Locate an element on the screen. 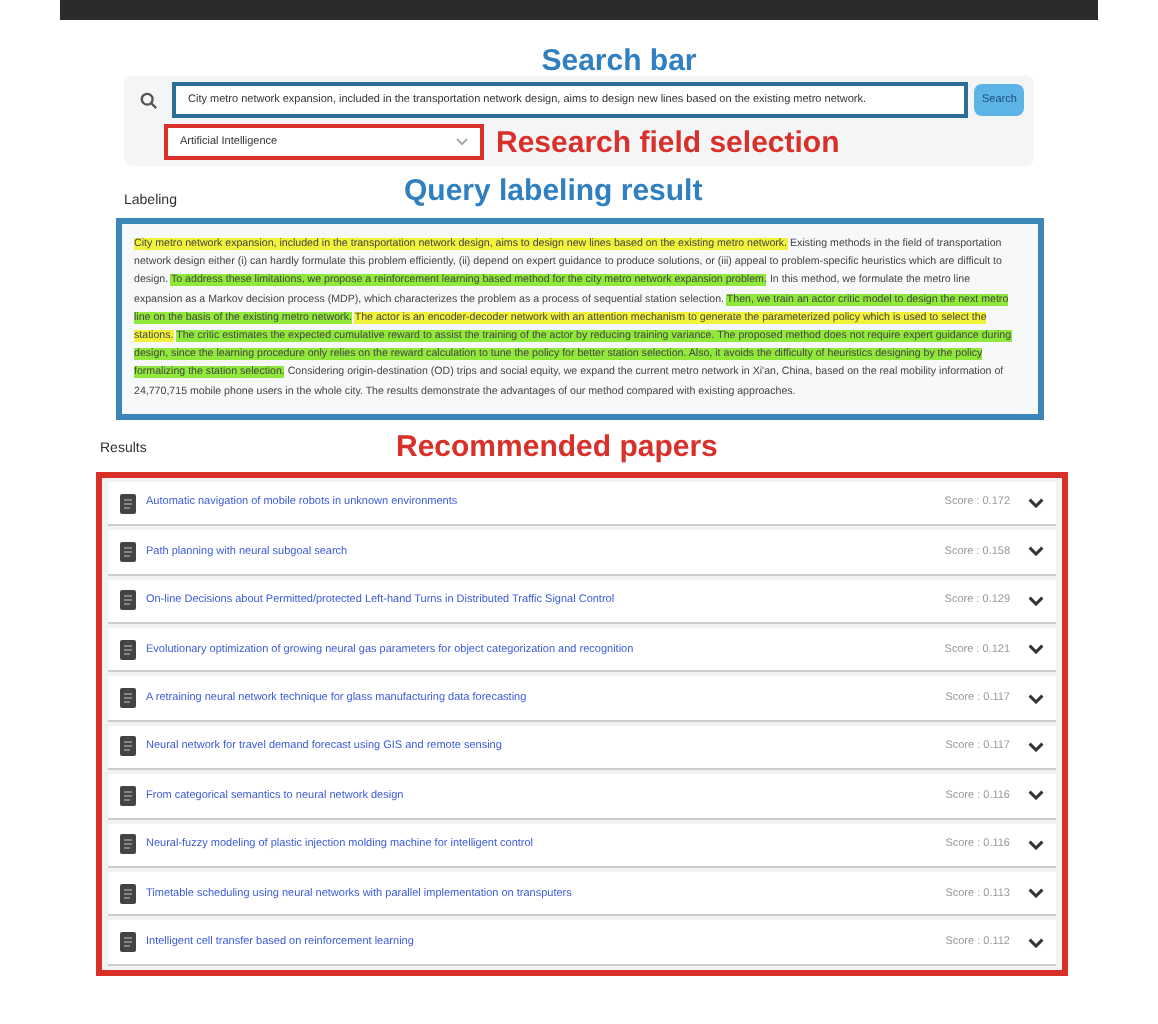  annotation-label: Research field selection is located at coordinates (668, 142).